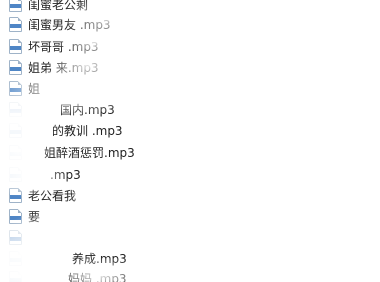 This screenshot has height=282, width=380. What do you see at coordinates (34, 89) in the screenshot?
I see `file-name: 姐` at bounding box center [34, 89].